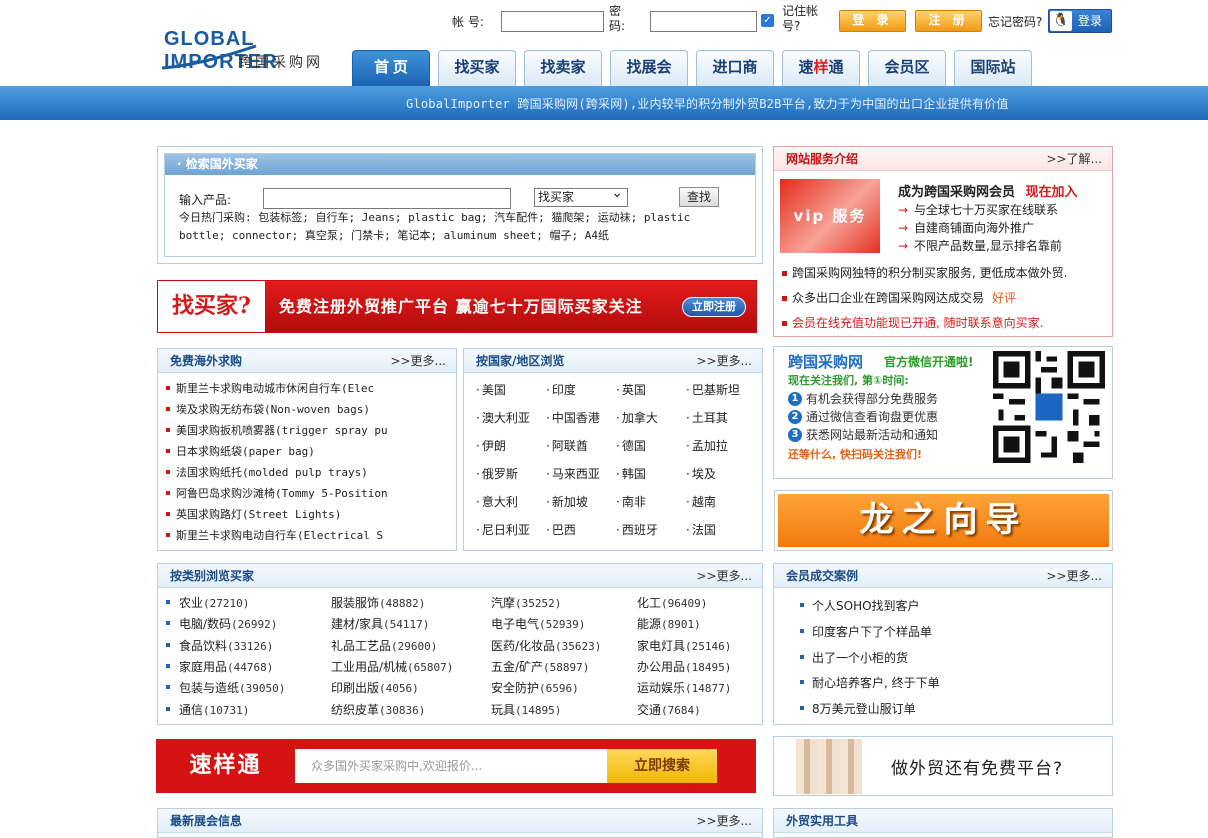  What do you see at coordinates (684, 645) in the screenshot?
I see `category-item: 家电灯具(25146)` at bounding box center [684, 645].